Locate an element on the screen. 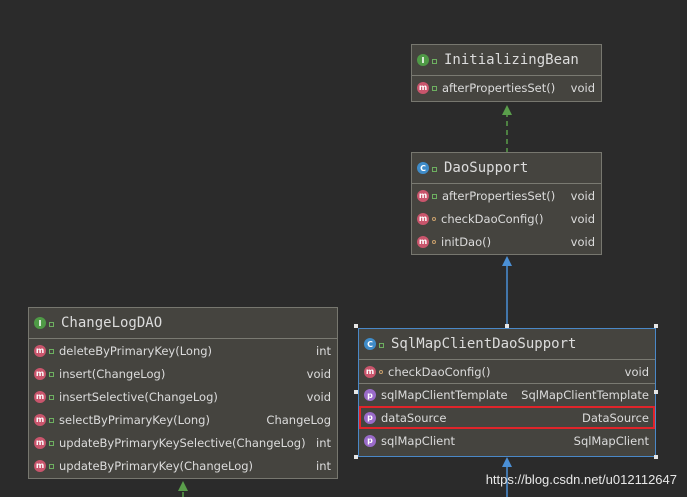 The image size is (687, 497). implements-arrowhead-bottom is located at coordinates (183, 486).